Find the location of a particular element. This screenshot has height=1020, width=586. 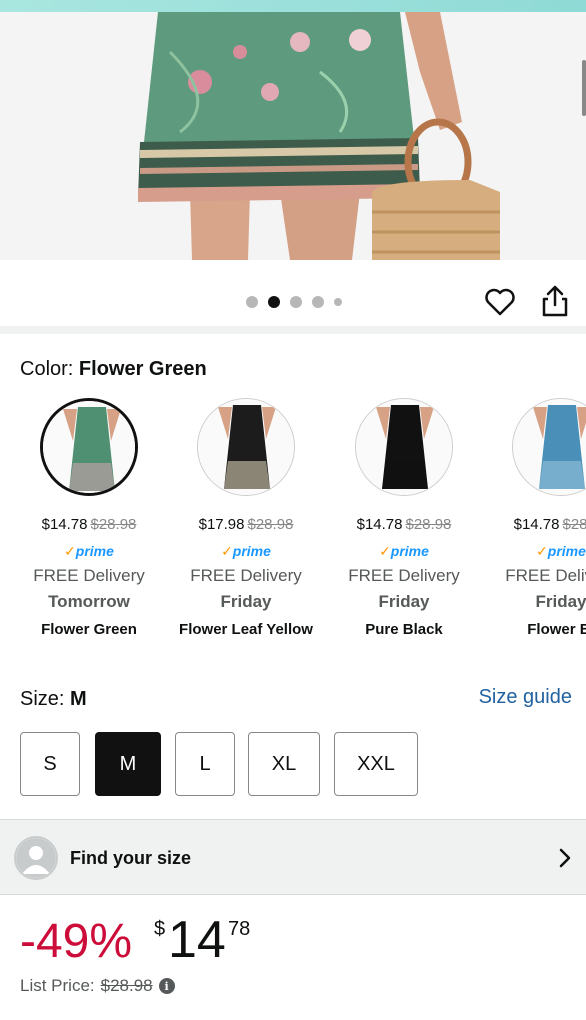

find-your-size-label: Find your size is located at coordinates (131, 858).